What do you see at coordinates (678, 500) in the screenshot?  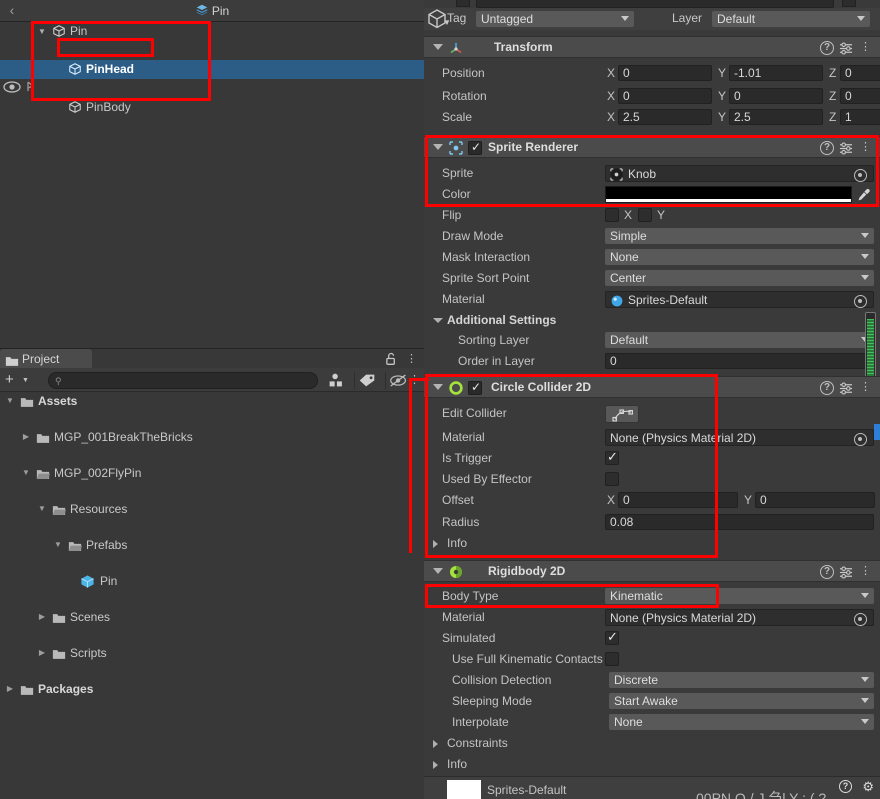 I see `offset-x-field: 0` at bounding box center [678, 500].